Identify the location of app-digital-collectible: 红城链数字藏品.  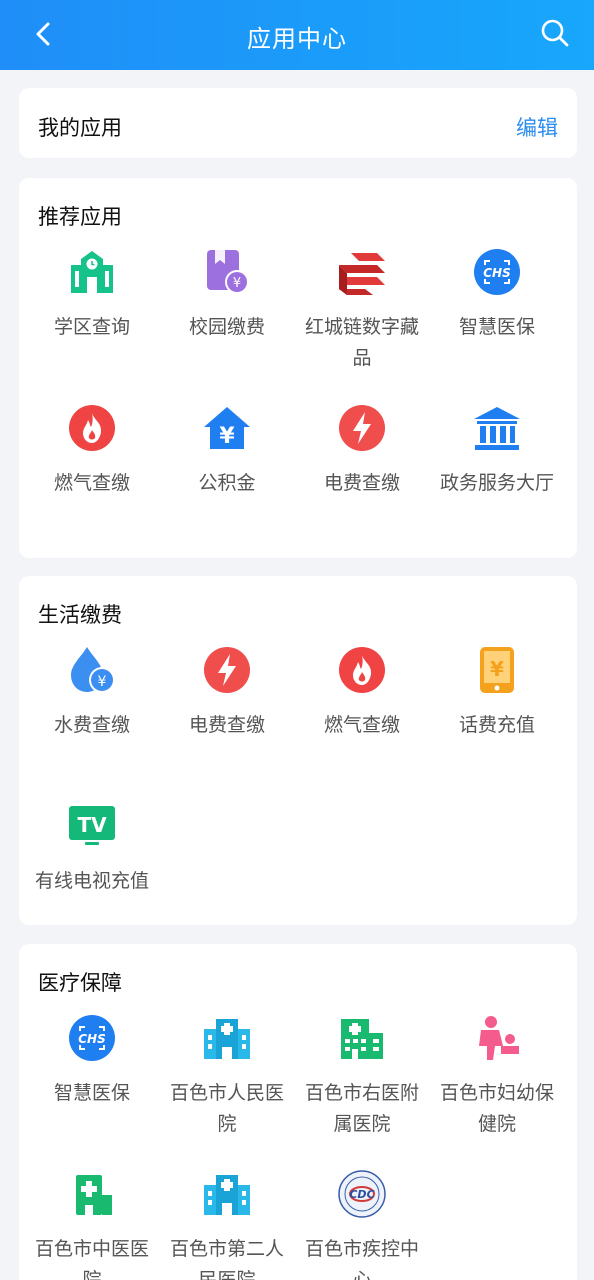
(362, 324).